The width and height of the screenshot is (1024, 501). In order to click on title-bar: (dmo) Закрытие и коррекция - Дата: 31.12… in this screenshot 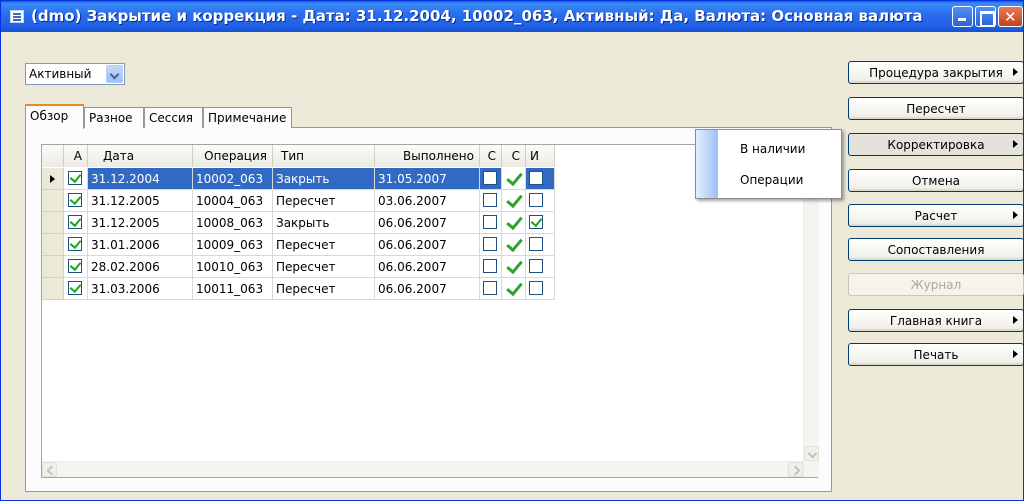, I will do `click(512, 16)`.